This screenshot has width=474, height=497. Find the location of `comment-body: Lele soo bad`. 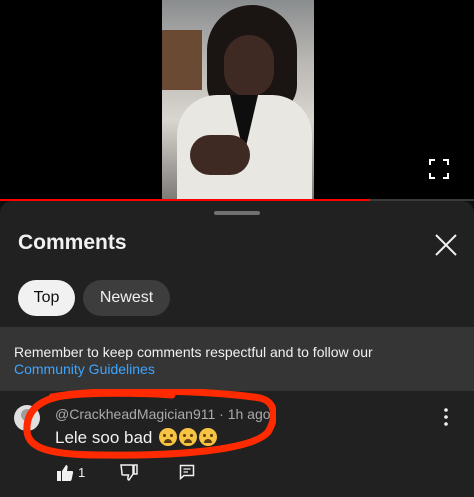

comment-body: Lele soo bad is located at coordinates (136, 438).